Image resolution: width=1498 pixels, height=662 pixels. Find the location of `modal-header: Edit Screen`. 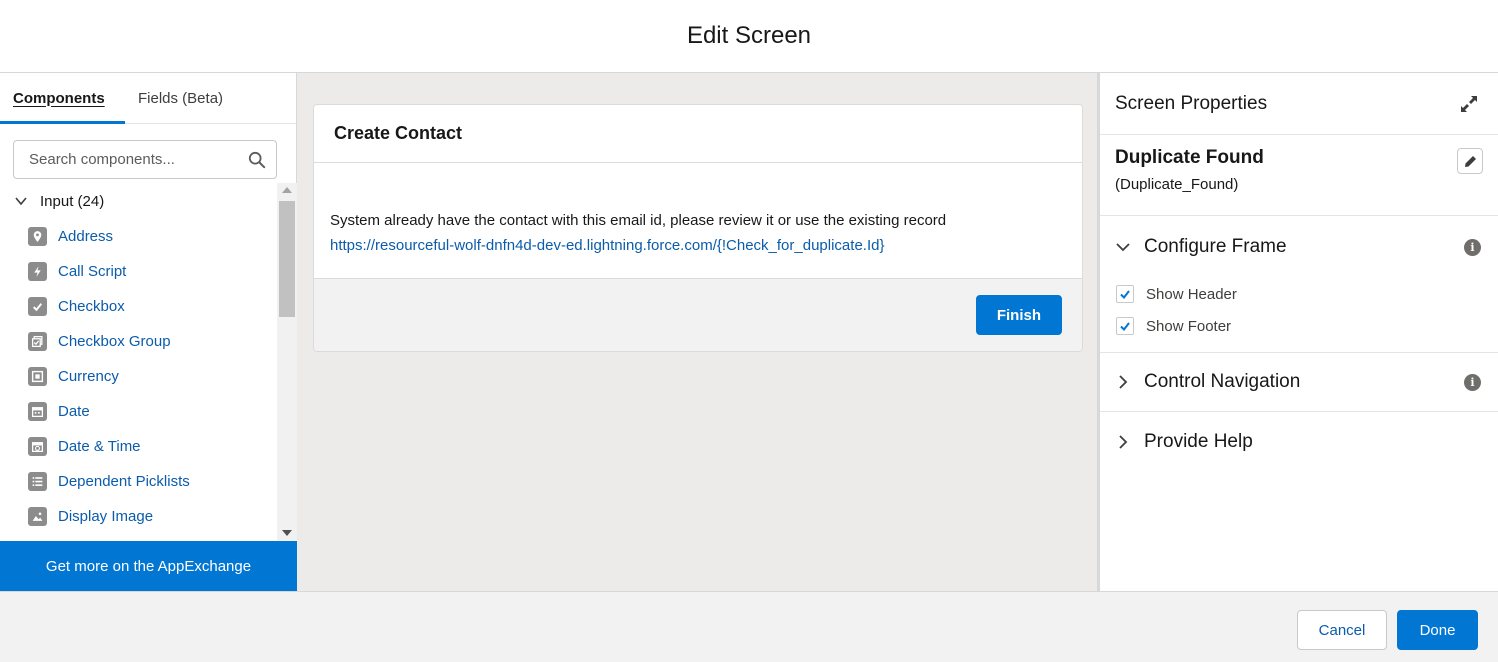

modal-header: Edit Screen is located at coordinates (749, 36).